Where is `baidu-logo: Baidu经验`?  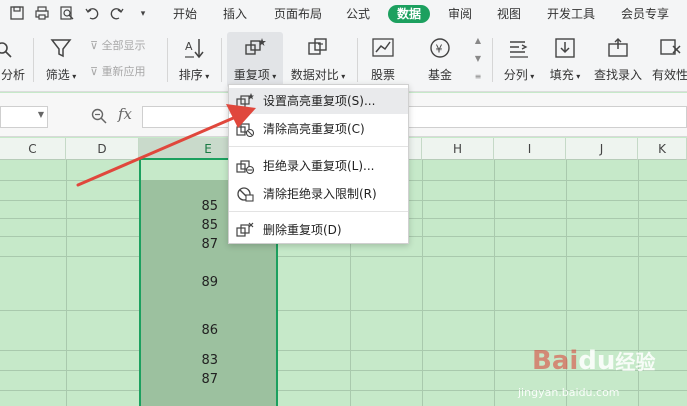
baidu-logo: Baidu经验 is located at coordinates (594, 361).